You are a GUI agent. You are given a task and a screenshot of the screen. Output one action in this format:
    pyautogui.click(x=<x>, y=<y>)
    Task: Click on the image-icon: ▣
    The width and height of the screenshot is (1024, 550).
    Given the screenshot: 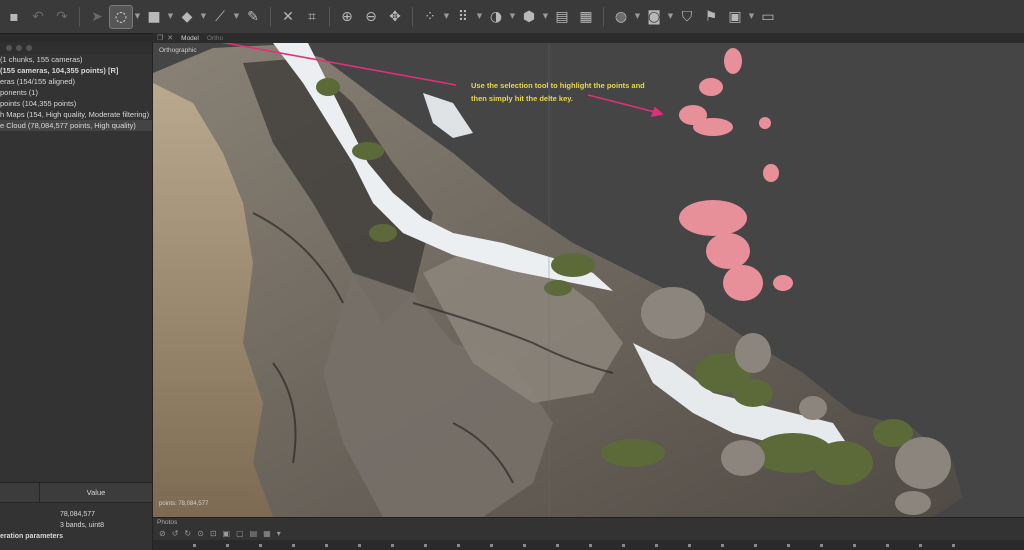 What is the action you would take?
    pyautogui.click(x=735, y=17)
    